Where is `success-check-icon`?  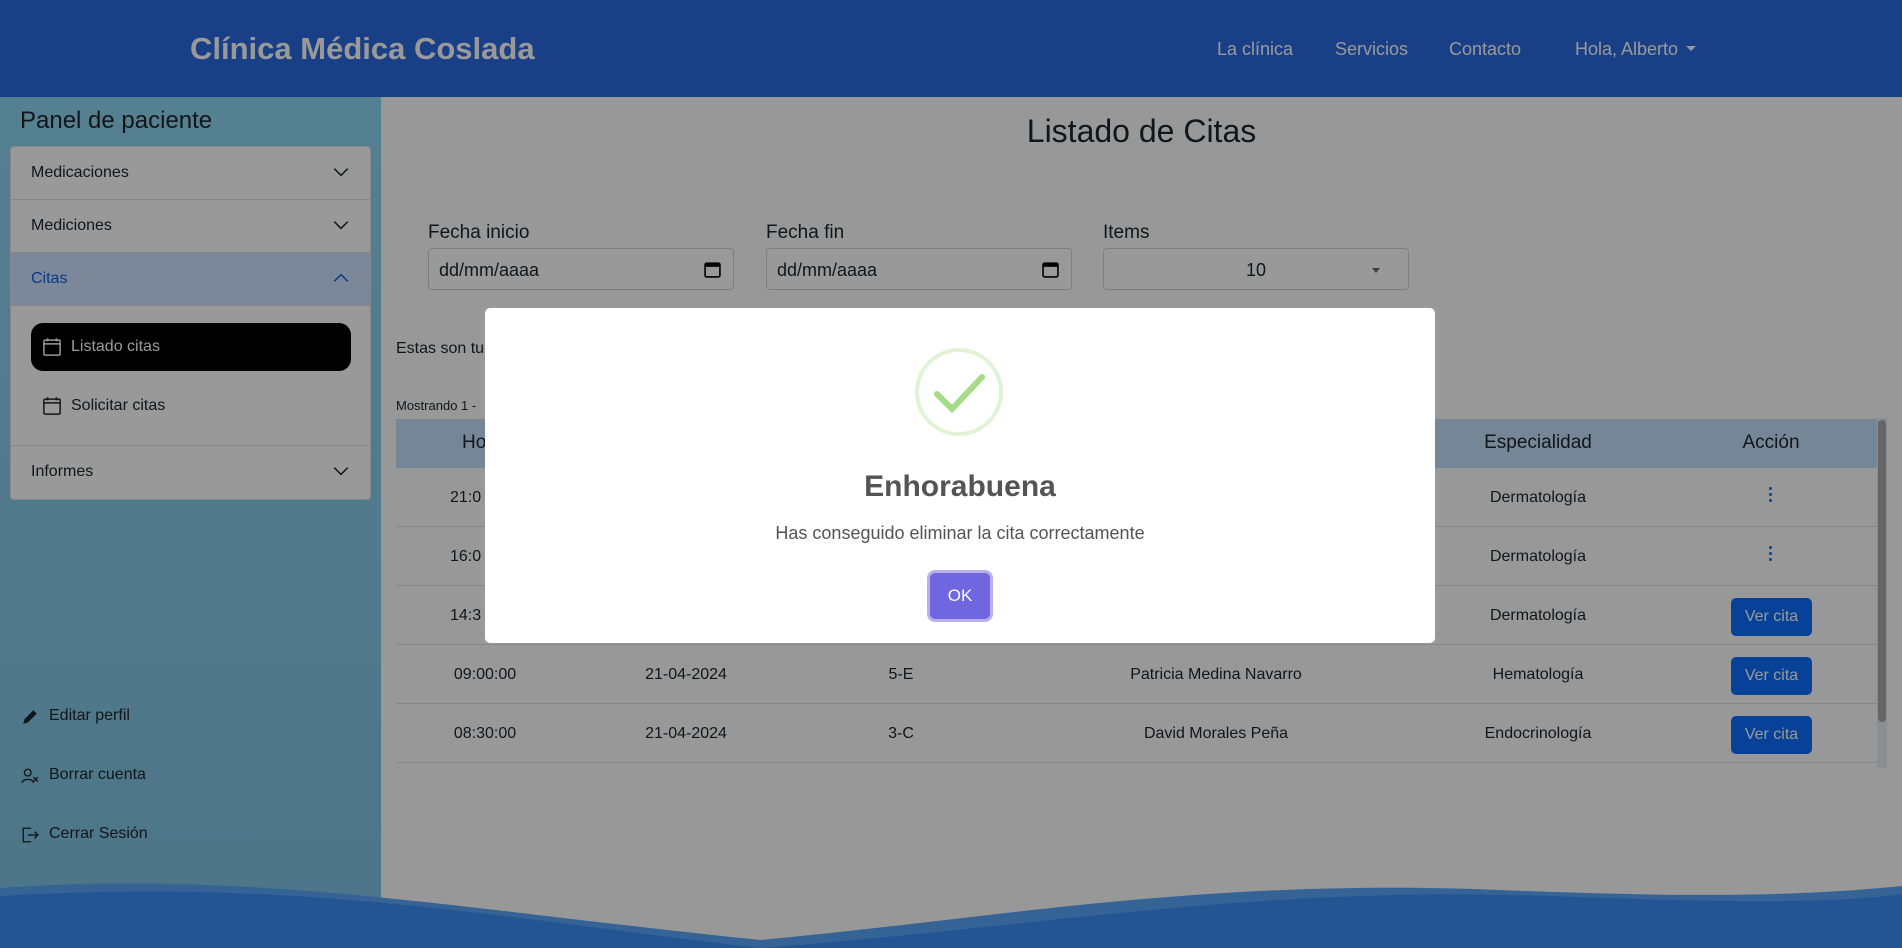 success-check-icon is located at coordinates (959, 392).